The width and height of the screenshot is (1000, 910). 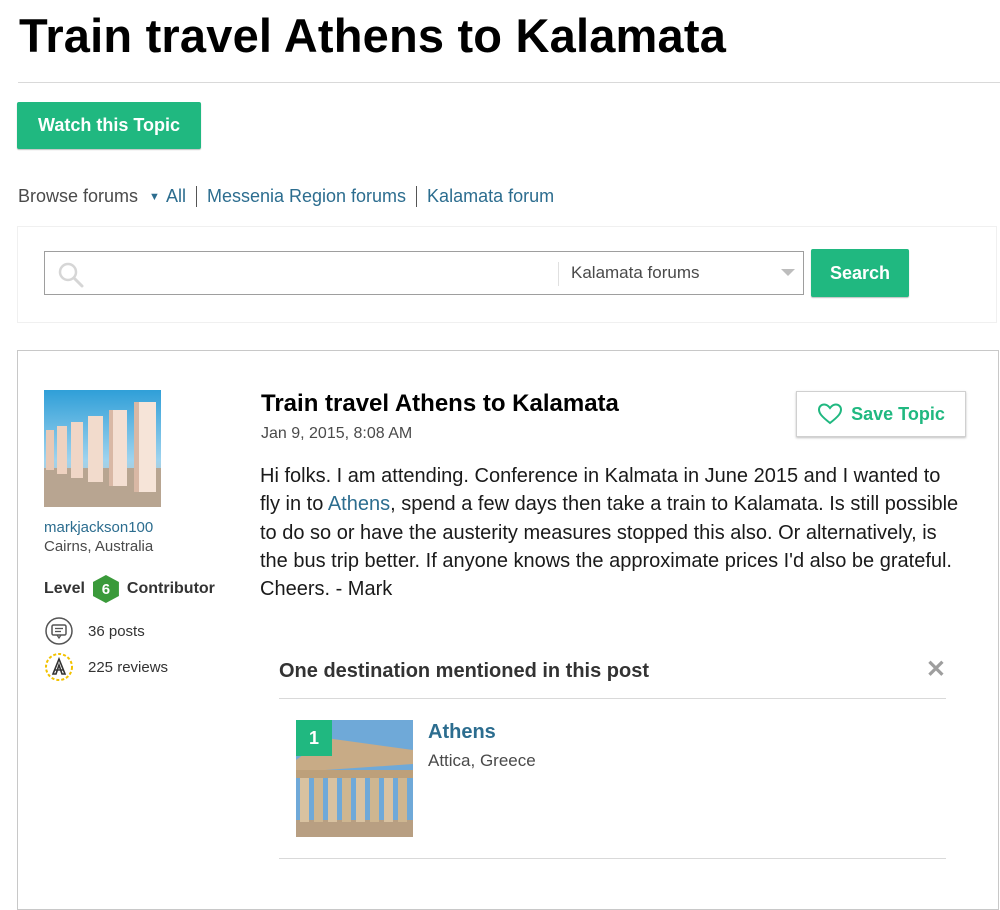 I want to click on save-topic-label: Save Topic, so click(x=898, y=413).